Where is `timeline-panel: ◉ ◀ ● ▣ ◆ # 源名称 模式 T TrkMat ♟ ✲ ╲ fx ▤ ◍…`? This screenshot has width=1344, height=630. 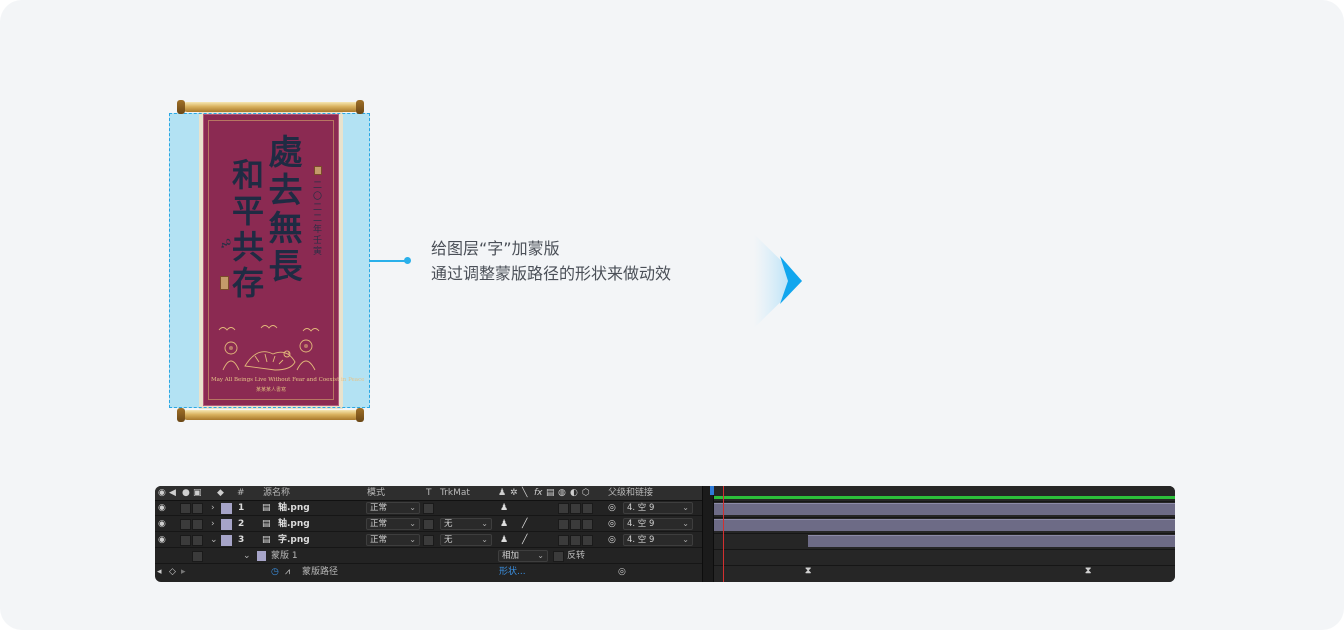
timeline-panel: ◉ ◀ ● ▣ ◆ # 源名称 模式 T TrkMat ♟ ✲ ╲ fx ▤ ◍… is located at coordinates (665, 534).